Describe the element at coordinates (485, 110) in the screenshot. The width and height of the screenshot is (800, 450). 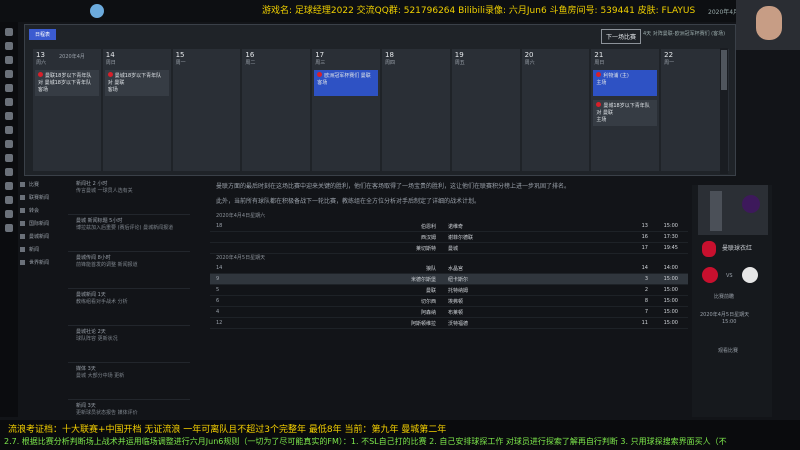
I see `calendar-day: 19 周五` at that location.